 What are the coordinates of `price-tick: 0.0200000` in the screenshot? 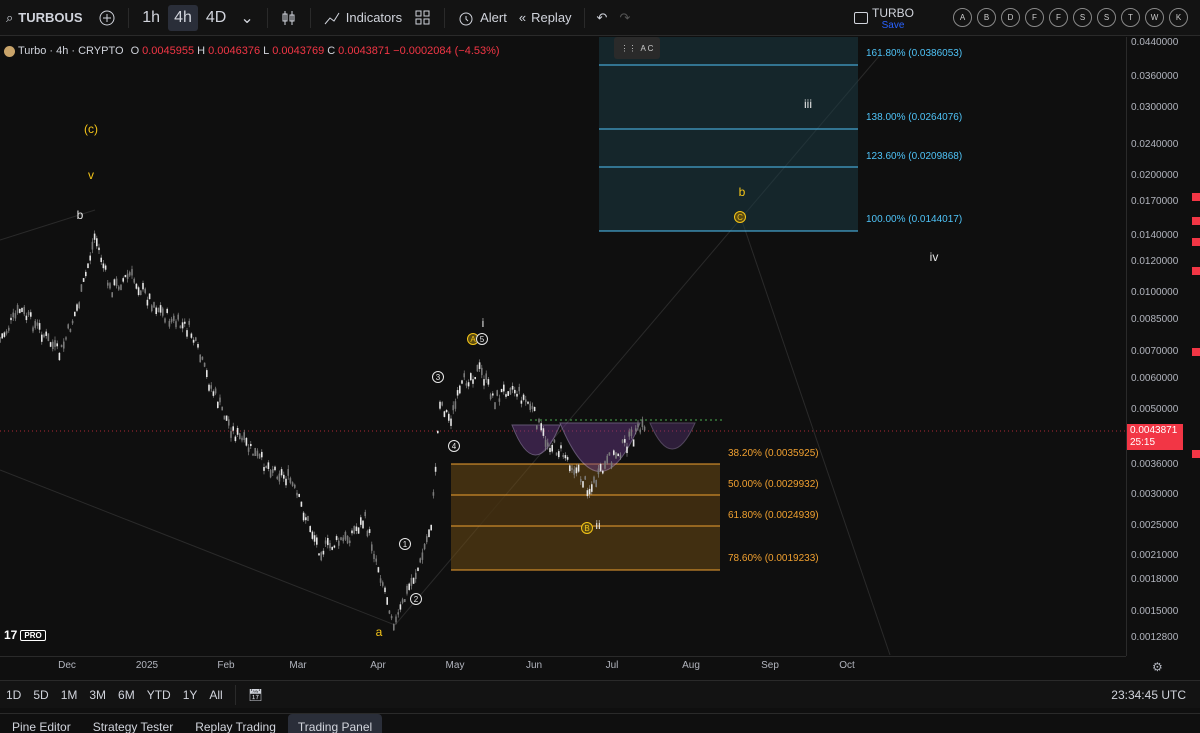 It's located at (1155, 175).